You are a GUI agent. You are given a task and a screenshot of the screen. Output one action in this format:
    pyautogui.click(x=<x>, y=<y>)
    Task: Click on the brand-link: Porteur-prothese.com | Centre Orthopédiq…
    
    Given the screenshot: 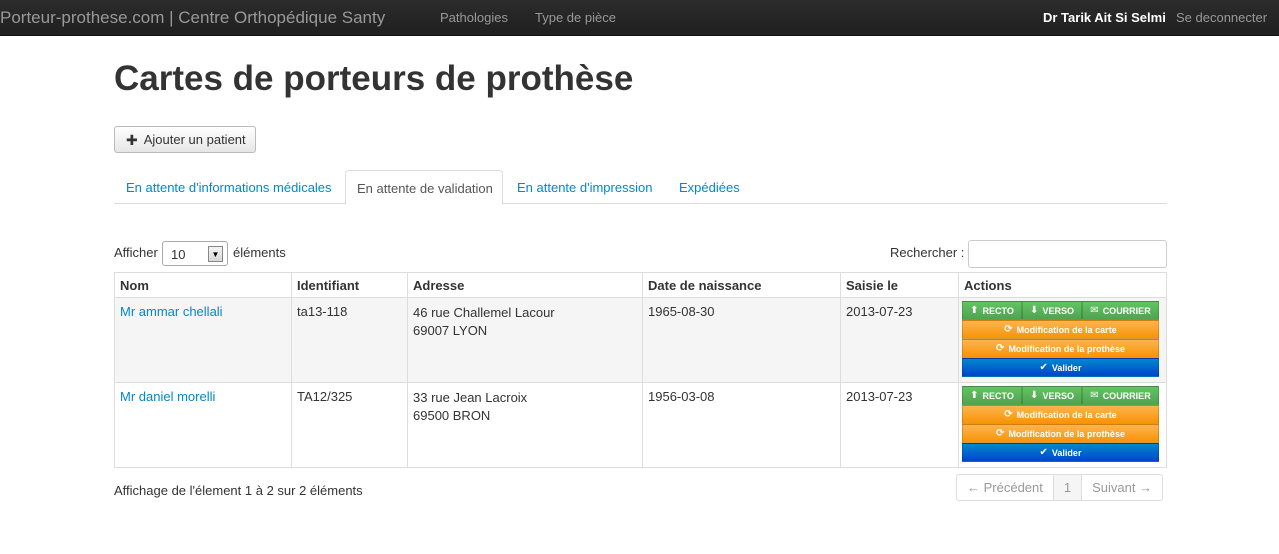 What is the action you would take?
    pyautogui.click(x=192, y=18)
    